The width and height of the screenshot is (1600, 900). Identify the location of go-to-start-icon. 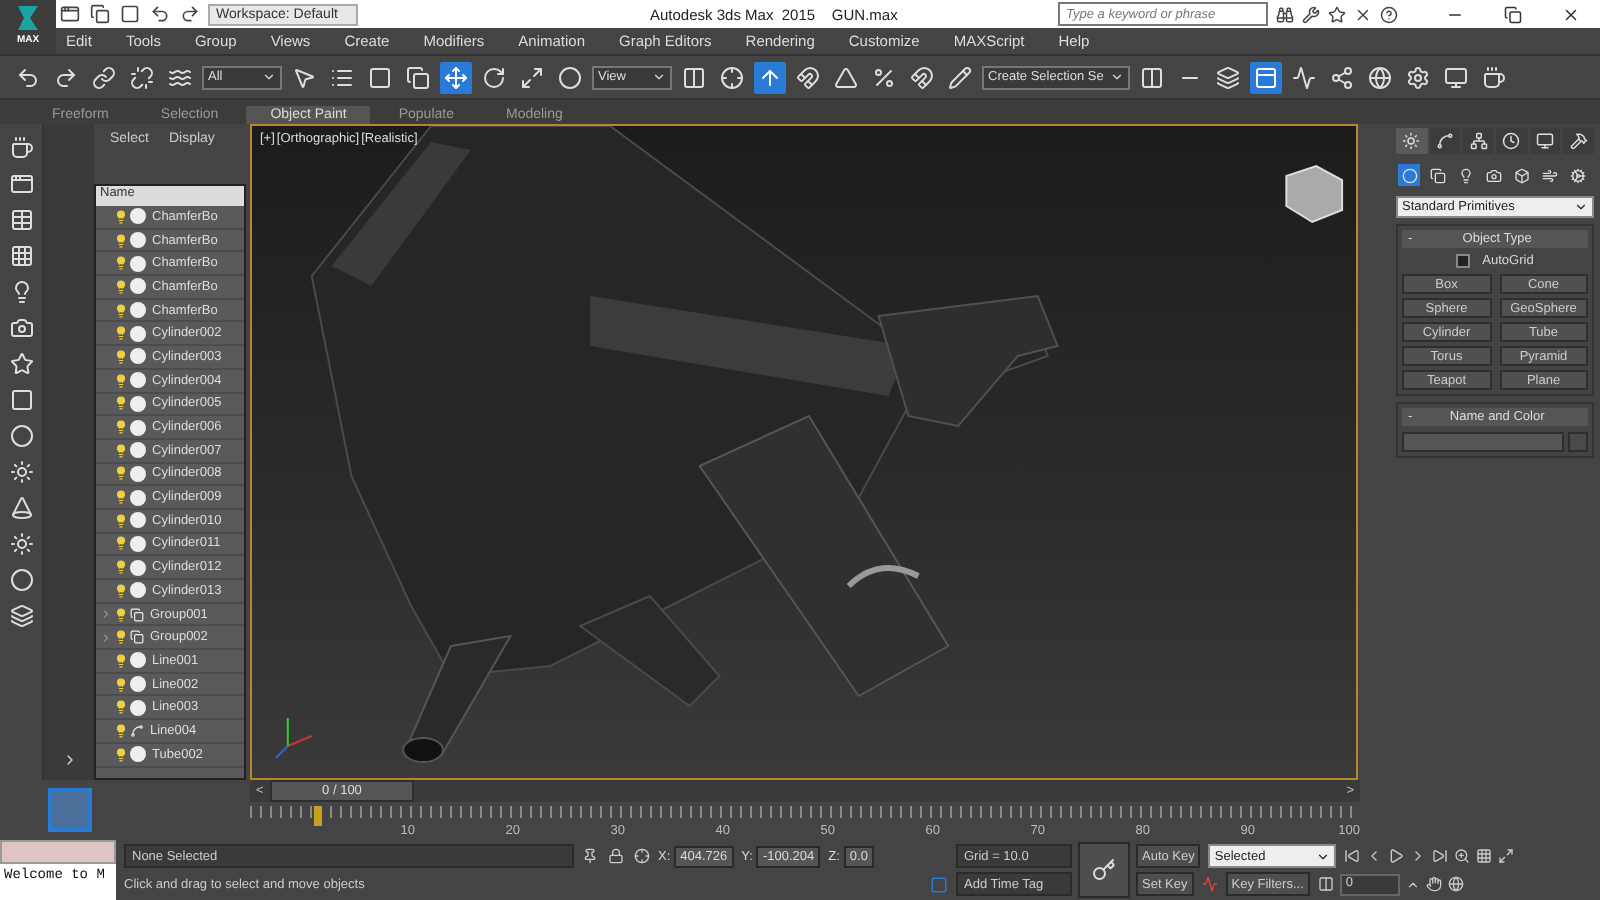
(1352, 856).